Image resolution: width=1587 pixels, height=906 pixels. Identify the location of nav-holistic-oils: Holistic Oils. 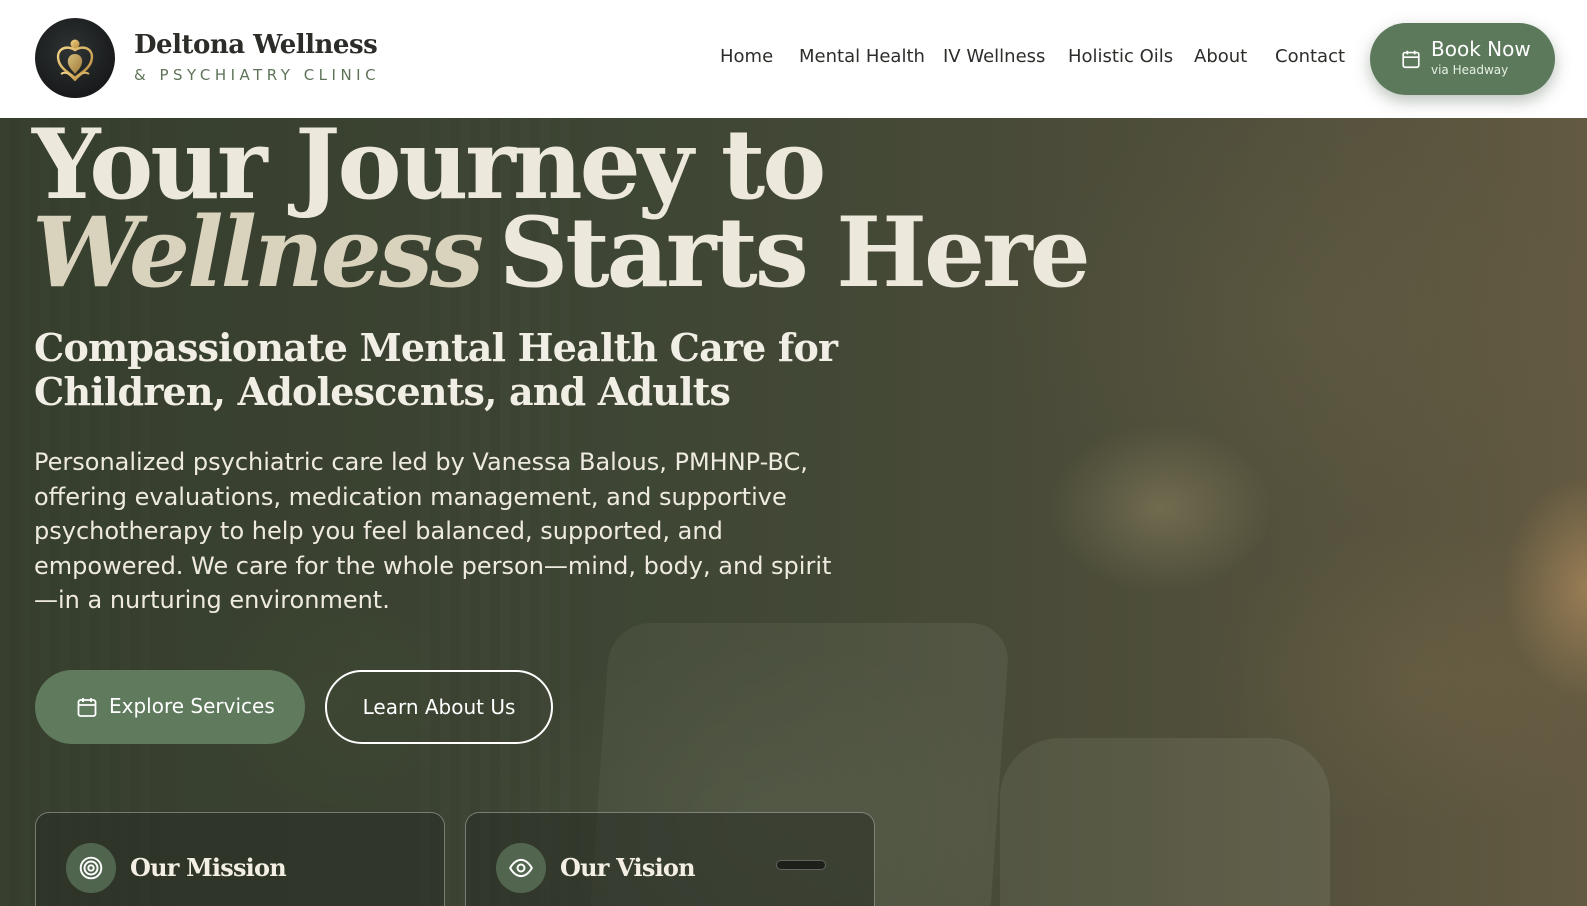
(1120, 56).